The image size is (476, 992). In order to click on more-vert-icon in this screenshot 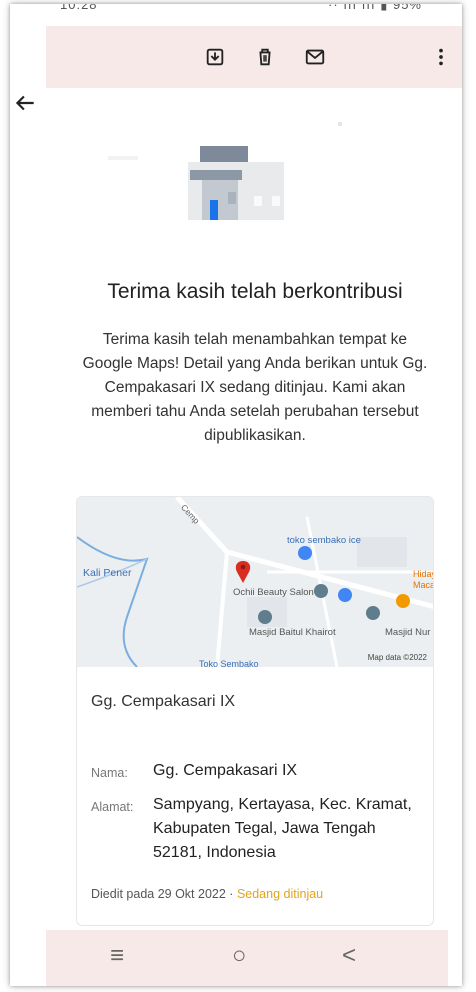, I will do `click(441, 57)`.